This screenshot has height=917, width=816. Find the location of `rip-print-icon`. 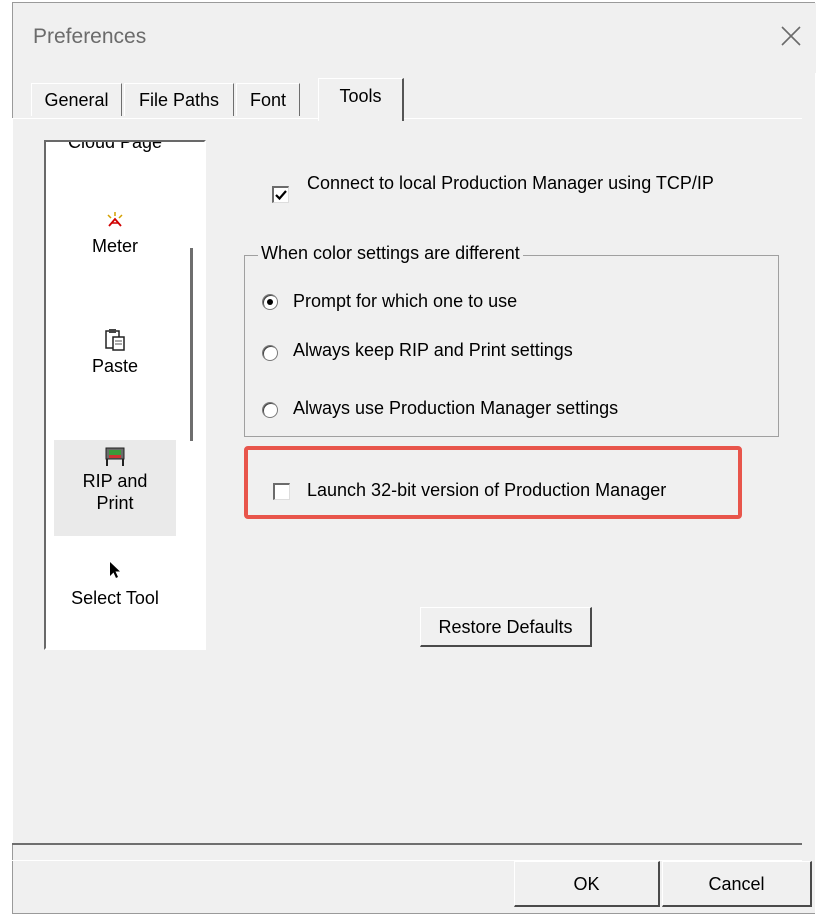

rip-print-icon is located at coordinates (115, 456).